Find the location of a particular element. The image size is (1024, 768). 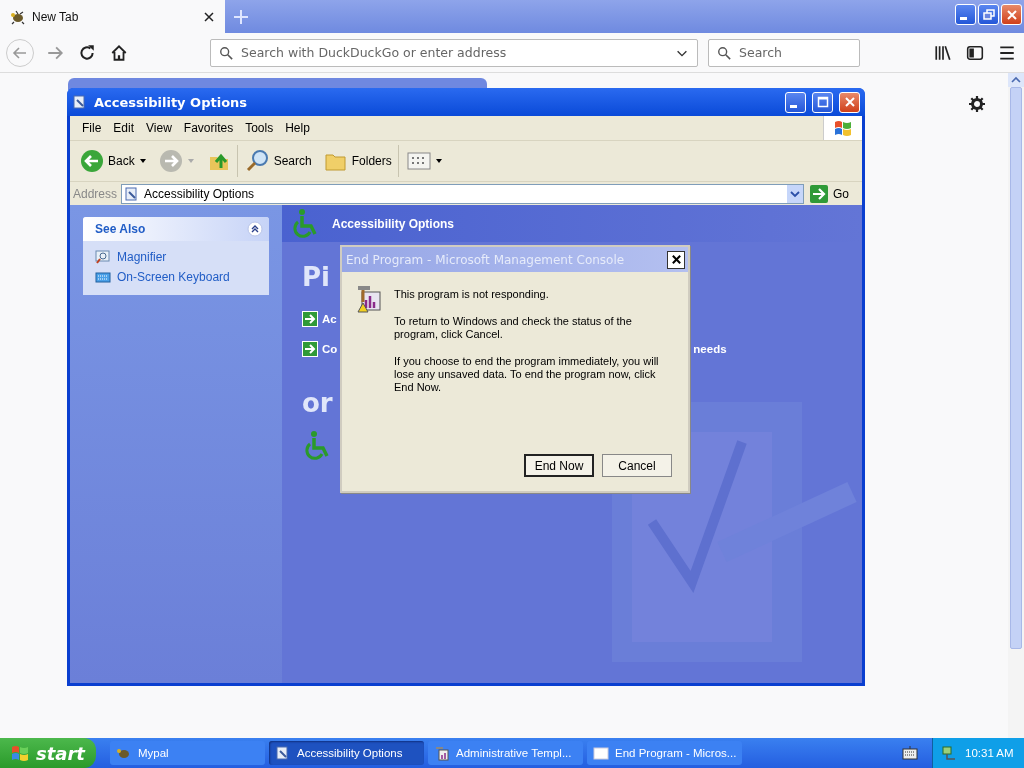

maximize-button is located at coordinates (822, 102).